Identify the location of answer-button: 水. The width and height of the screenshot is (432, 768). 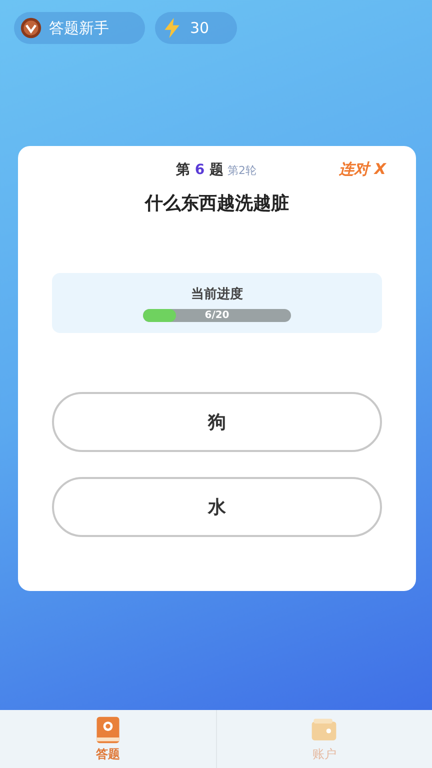
(217, 507).